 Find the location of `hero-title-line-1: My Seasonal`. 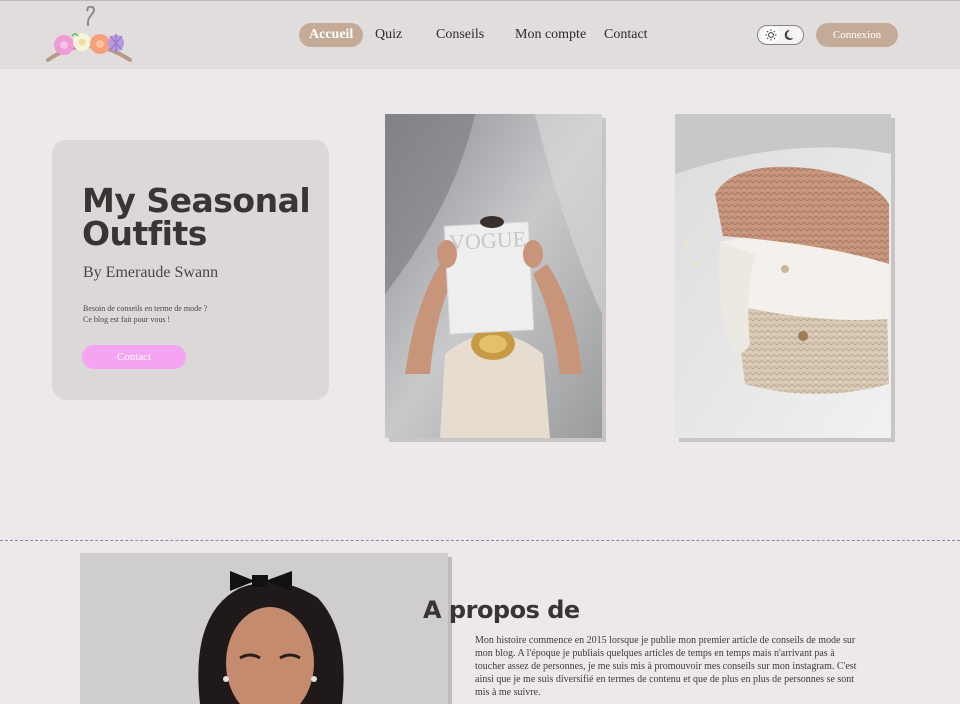

hero-title-line-1: My Seasonal is located at coordinates (196, 200).